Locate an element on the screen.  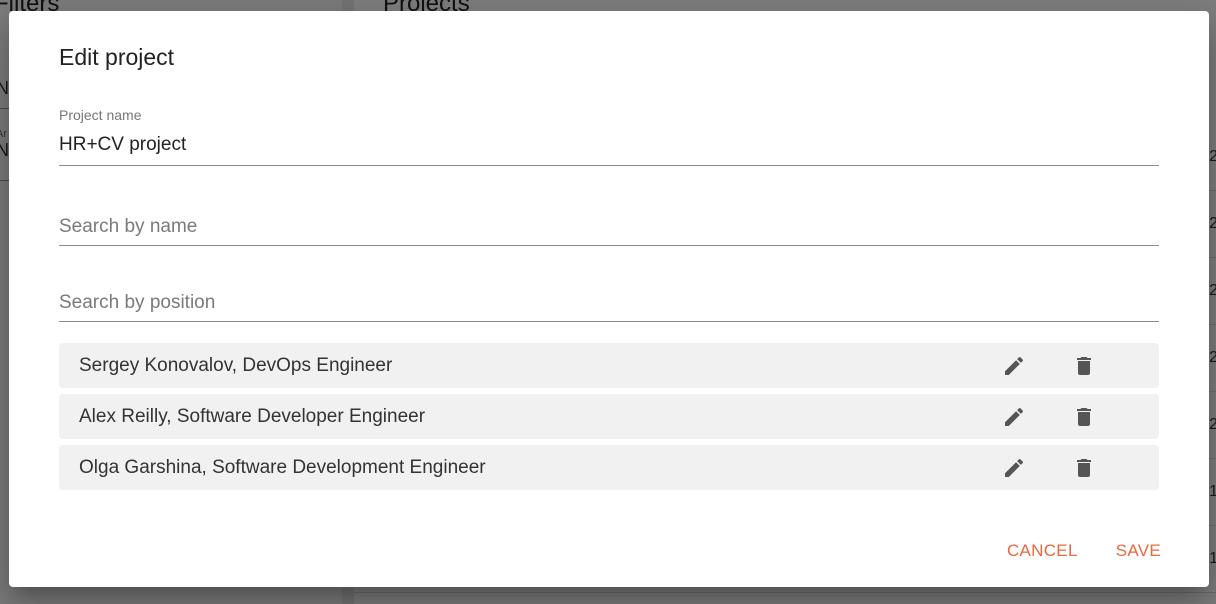
search-by-name-field is located at coordinates (609, 228).